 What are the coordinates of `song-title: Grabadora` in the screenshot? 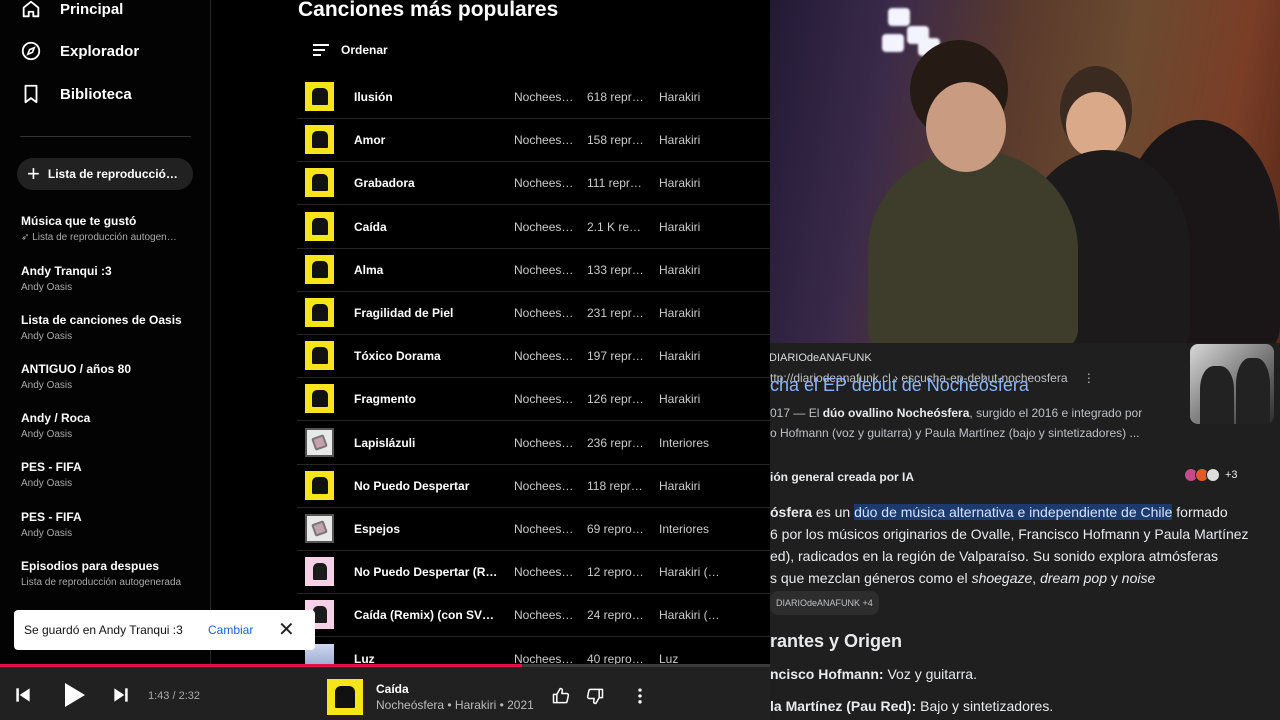 It's located at (427, 183).